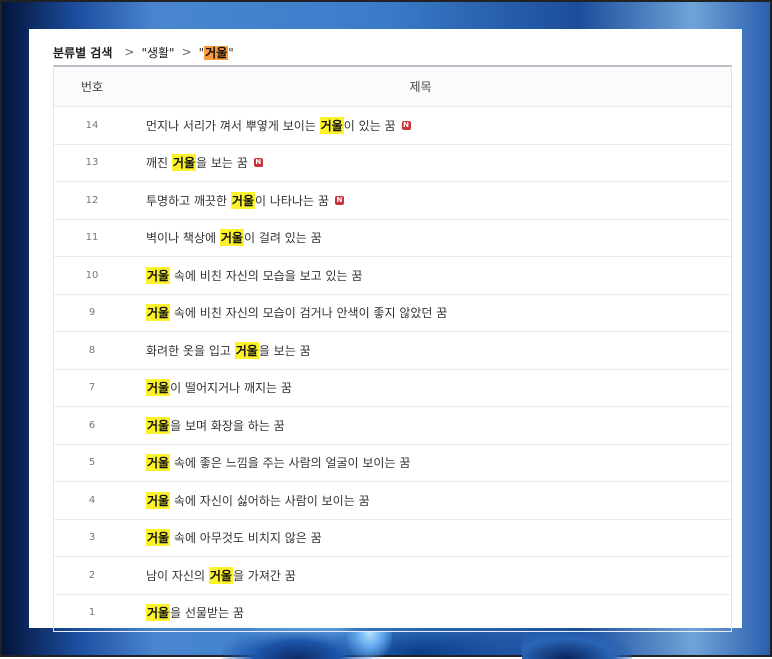 This screenshot has height=659, width=772. What do you see at coordinates (392, 613) in the screenshot?
I see `table-row: 1 거울 을 선물받는 꿈` at bounding box center [392, 613].